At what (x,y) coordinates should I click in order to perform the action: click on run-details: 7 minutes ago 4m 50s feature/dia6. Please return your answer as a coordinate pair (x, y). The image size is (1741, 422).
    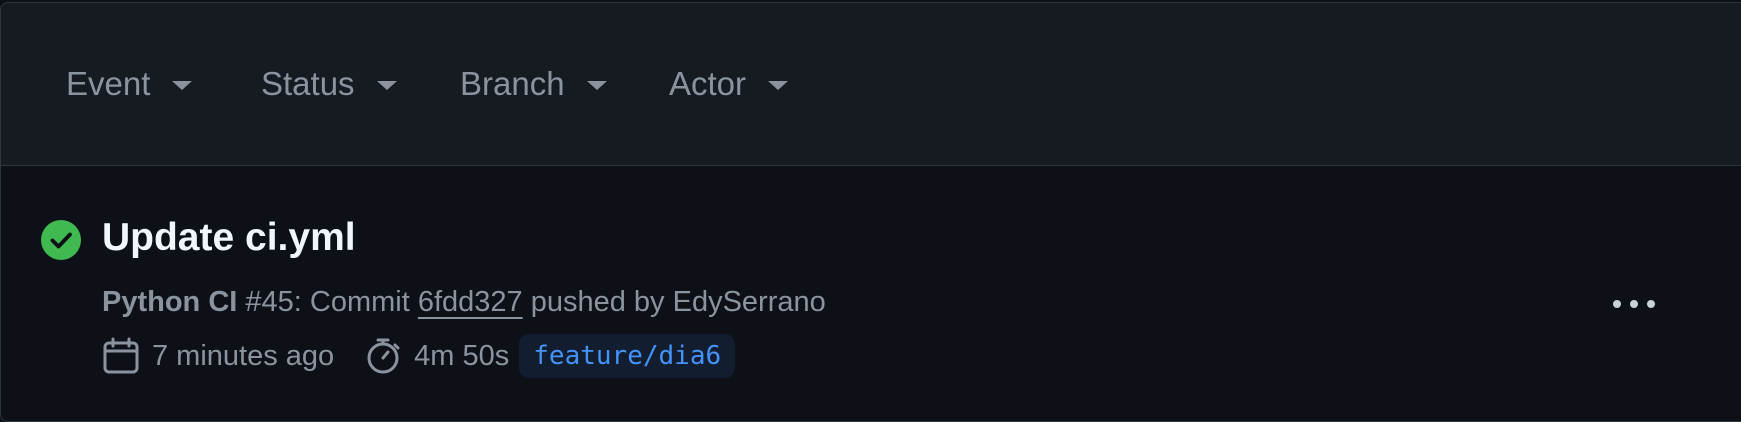
    Looking at the image, I should click on (419, 356).